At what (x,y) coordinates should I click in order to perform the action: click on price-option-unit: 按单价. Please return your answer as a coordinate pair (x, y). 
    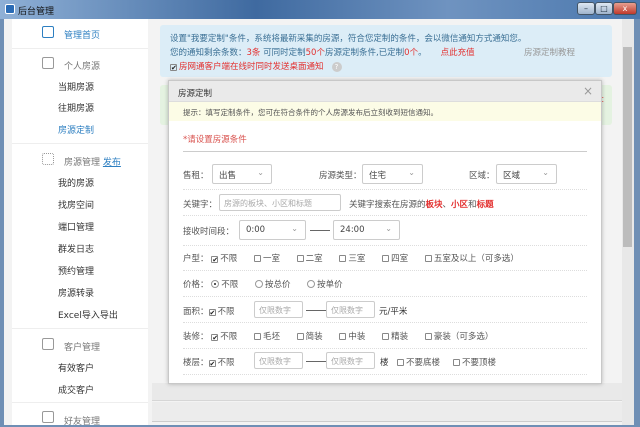
    Looking at the image, I should click on (325, 285).